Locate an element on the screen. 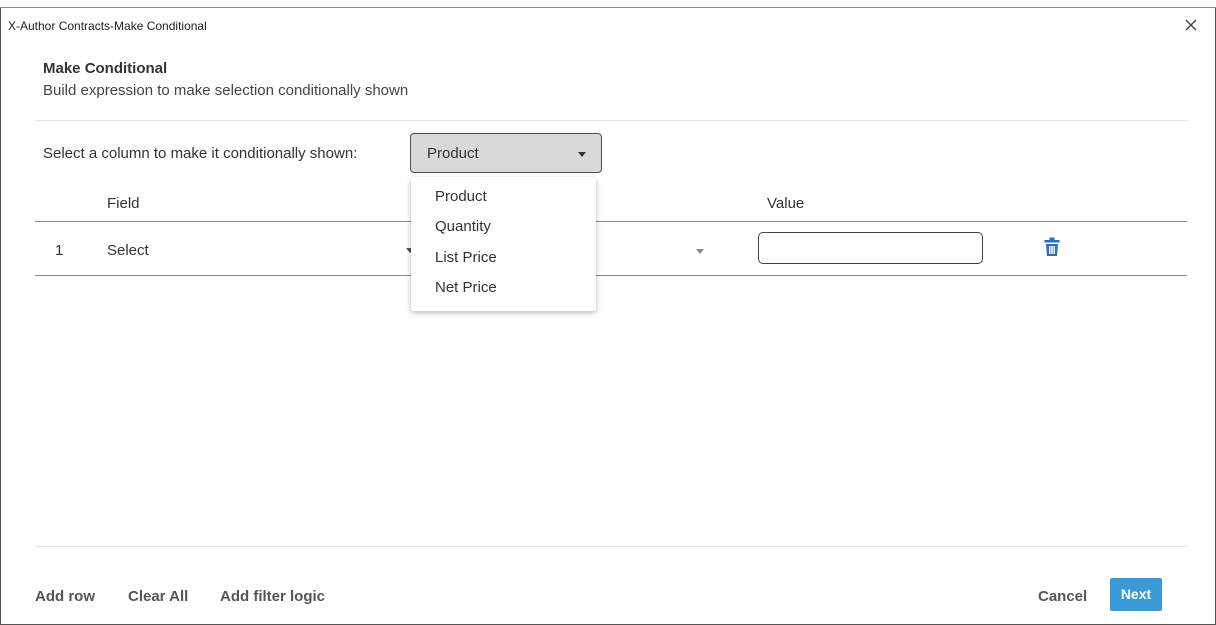 Image resolution: width=1216 pixels, height=625 pixels. next-button: Next is located at coordinates (1136, 594).